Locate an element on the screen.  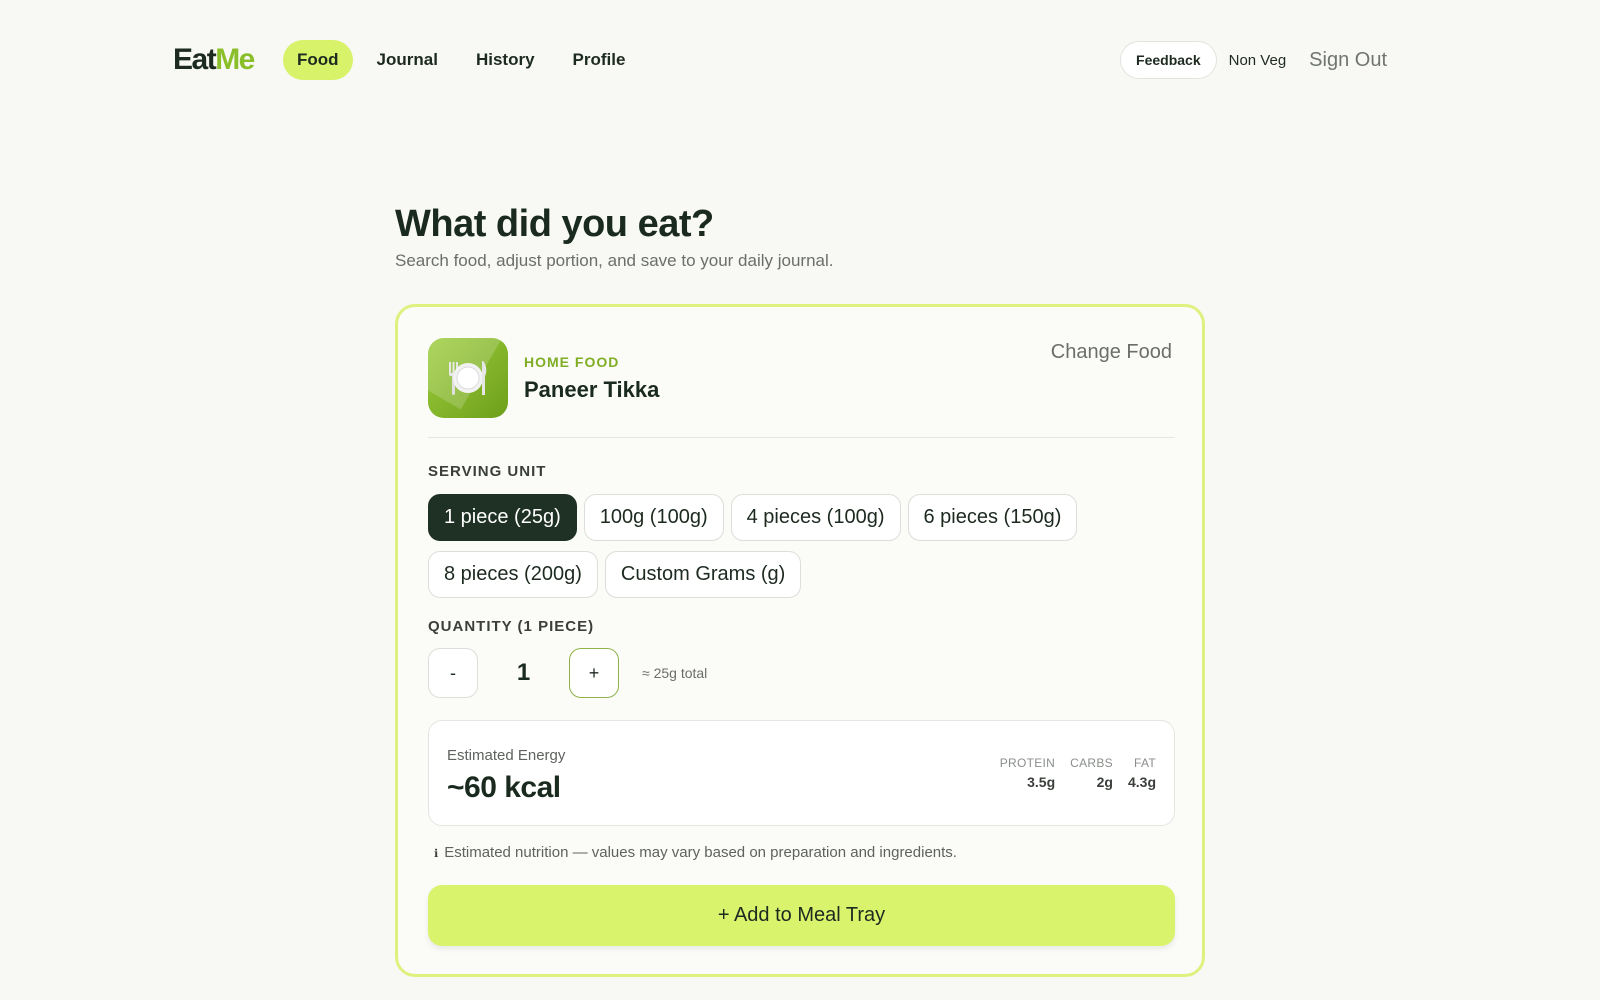
divider is located at coordinates (801, 437).